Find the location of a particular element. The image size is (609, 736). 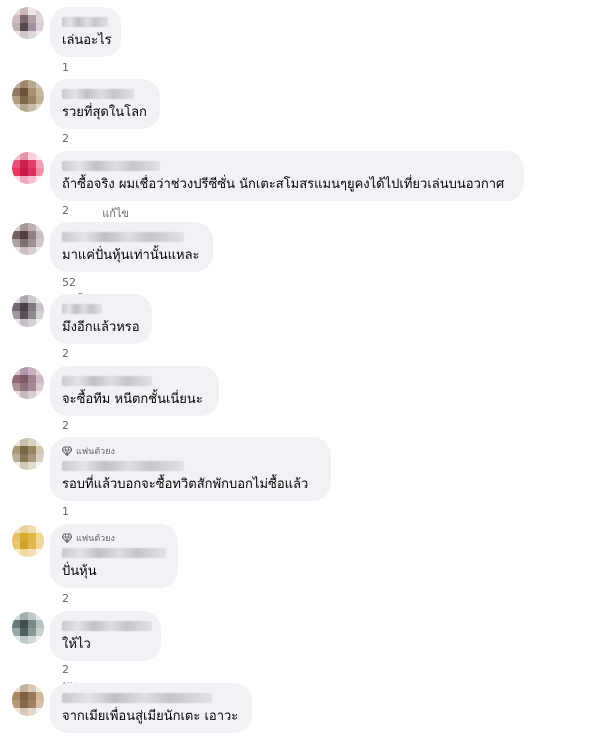

comment-bubble: มึงอีกแล้วหรอ is located at coordinates (101, 319).